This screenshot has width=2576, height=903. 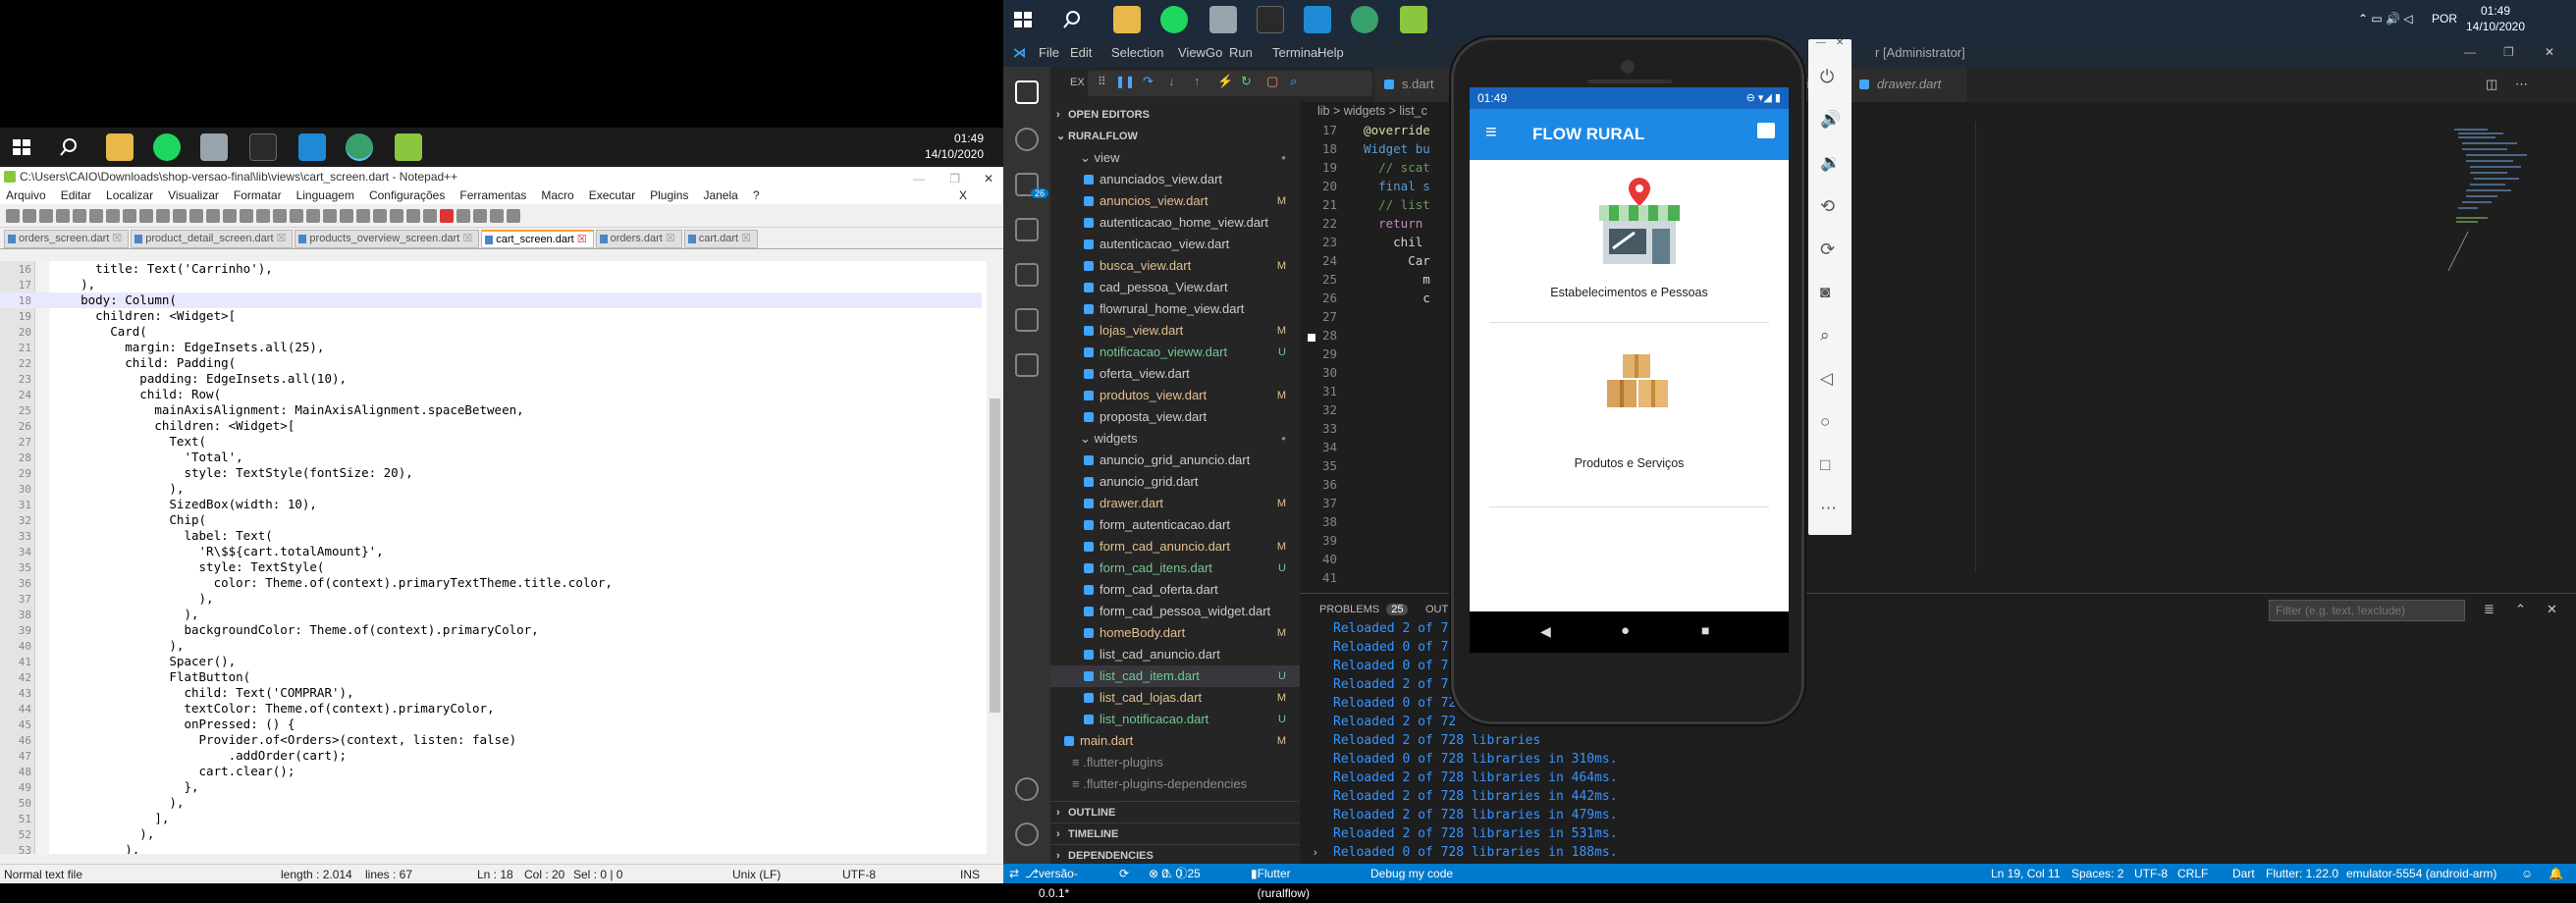 I want to click on replace-icon, so click(x=230, y=215).